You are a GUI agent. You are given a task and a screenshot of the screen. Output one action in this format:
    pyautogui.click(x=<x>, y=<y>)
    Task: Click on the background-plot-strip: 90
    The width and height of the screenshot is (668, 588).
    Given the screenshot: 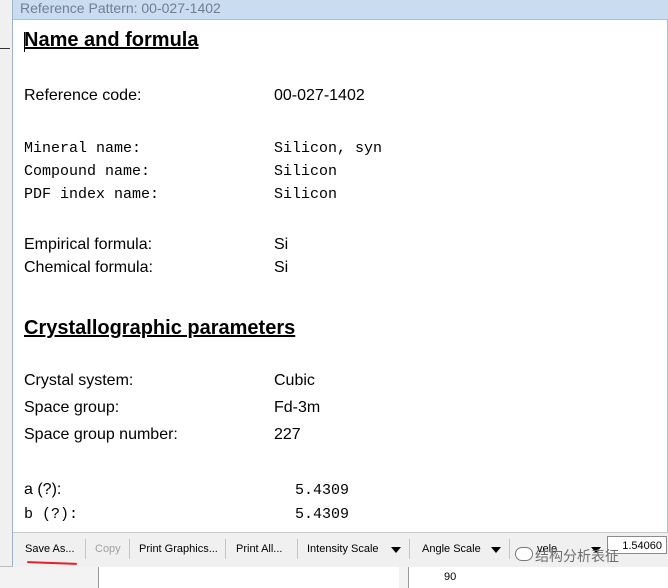 What is the action you would take?
    pyautogui.click(x=334, y=577)
    